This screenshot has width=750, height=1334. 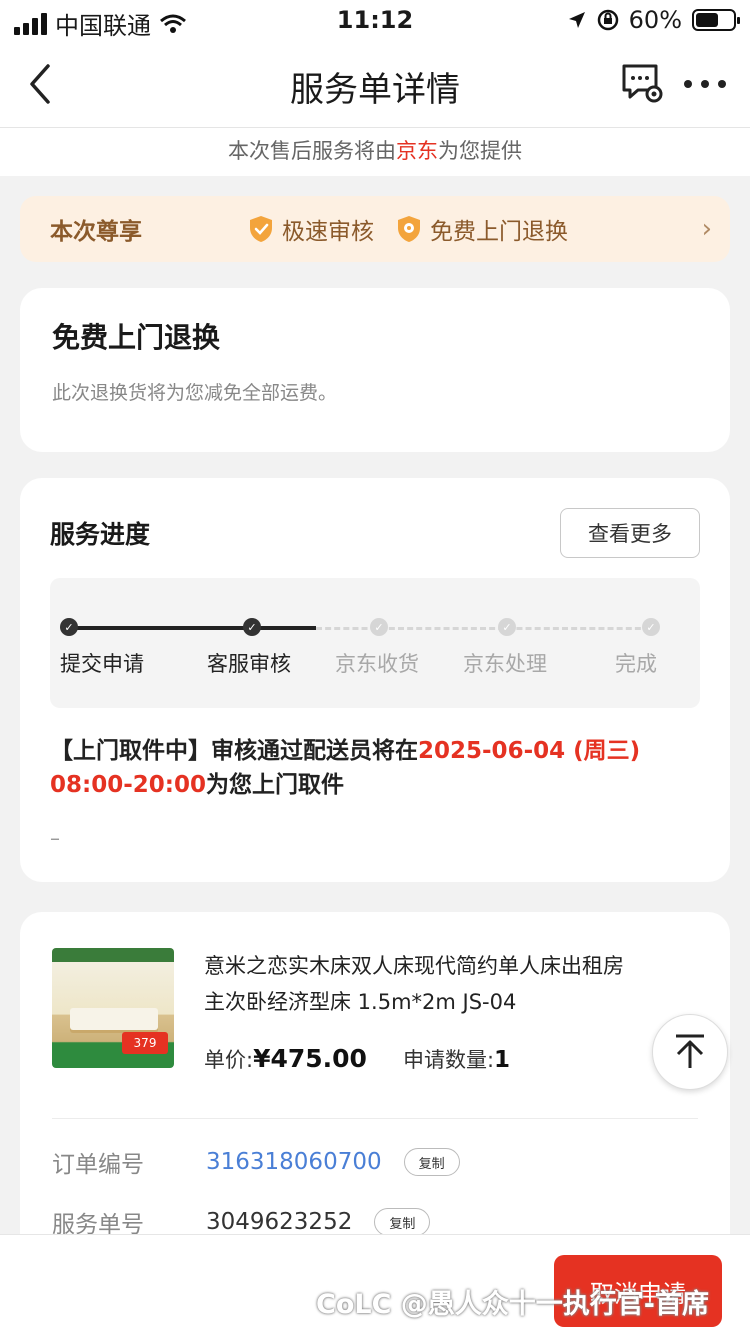 I want to click on chevron-right-icon: ›, so click(x=706, y=229).